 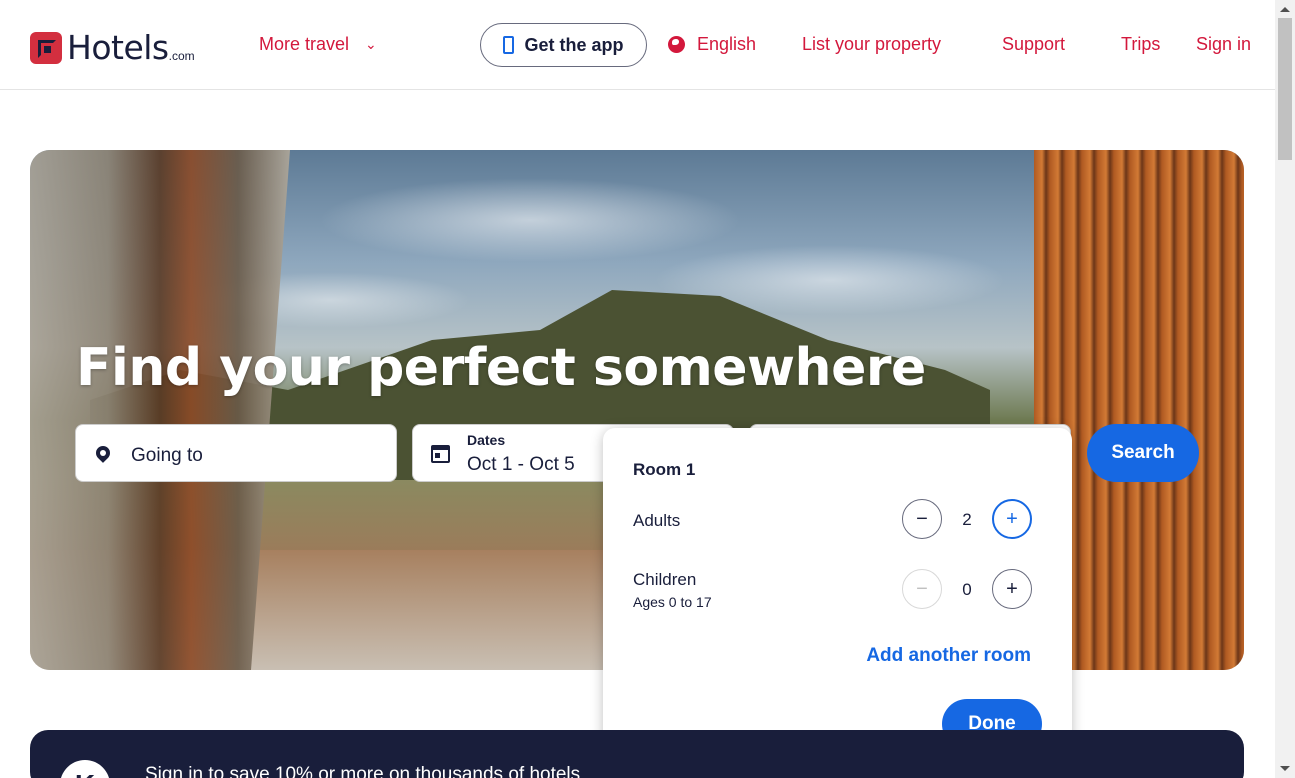 What do you see at coordinates (574, 44) in the screenshot?
I see `get-the-app-label: Get the app` at bounding box center [574, 44].